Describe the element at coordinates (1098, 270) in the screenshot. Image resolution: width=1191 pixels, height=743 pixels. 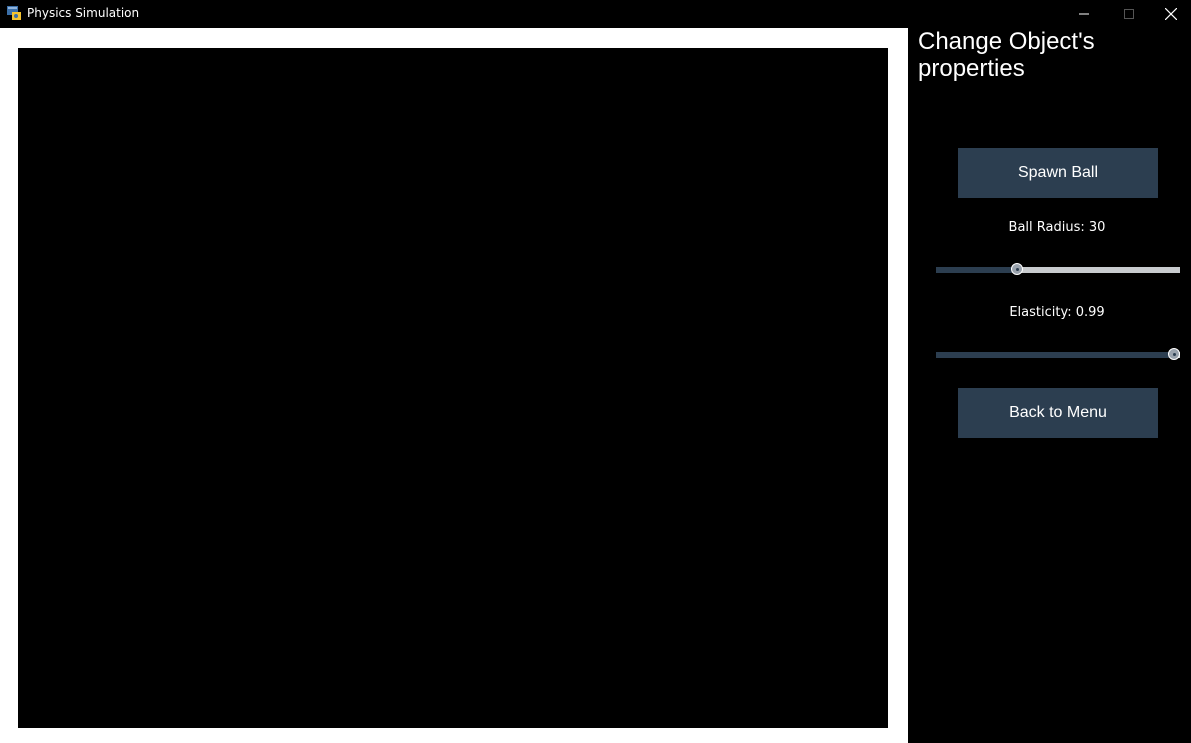
I see `slider-track-empty` at that location.